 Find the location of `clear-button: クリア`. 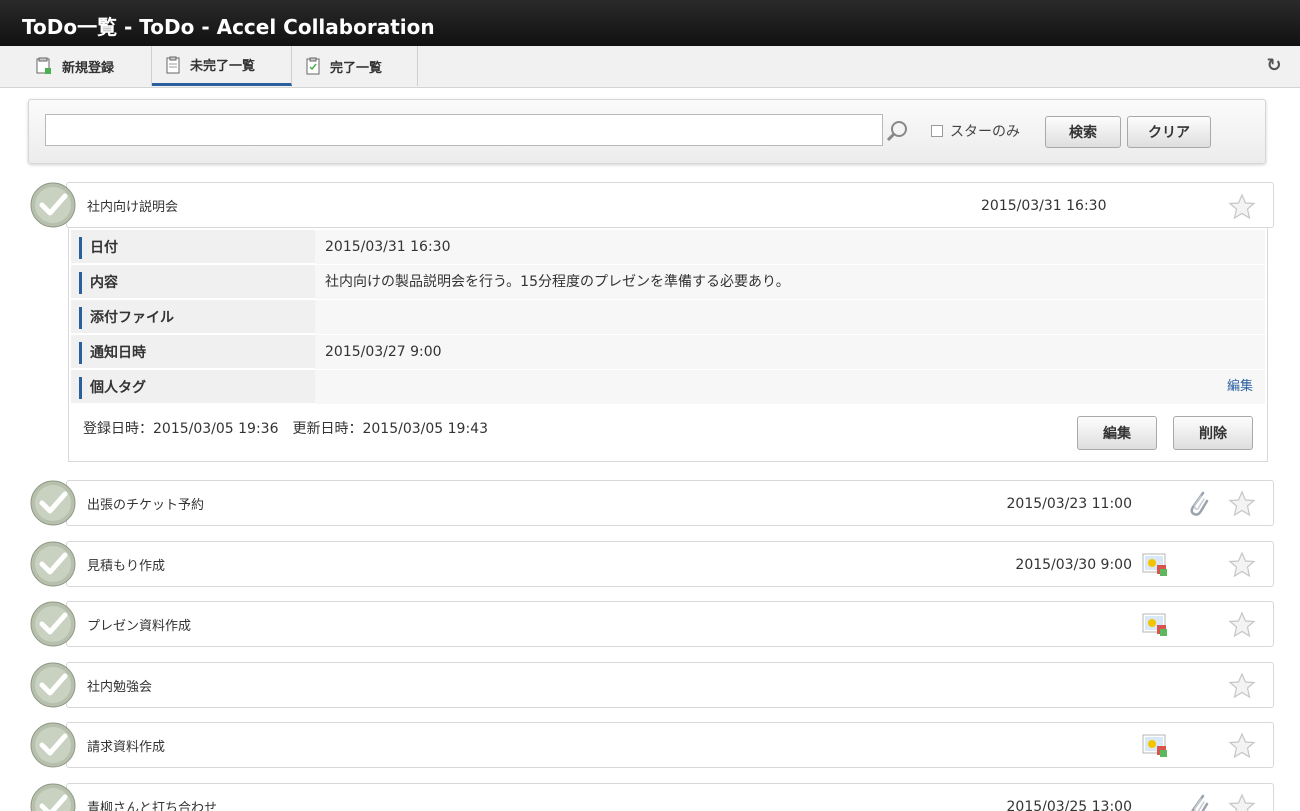

clear-button: クリア is located at coordinates (1169, 132).